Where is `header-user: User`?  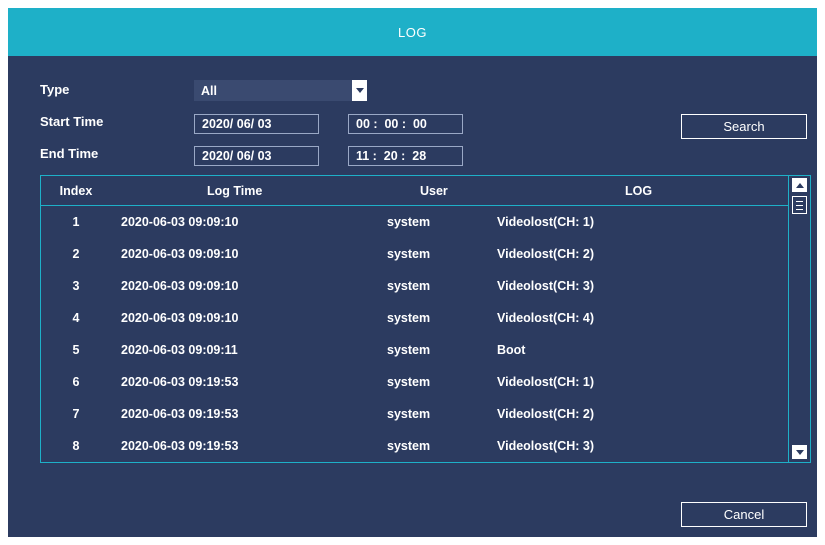 header-user: User is located at coordinates (434, 191).